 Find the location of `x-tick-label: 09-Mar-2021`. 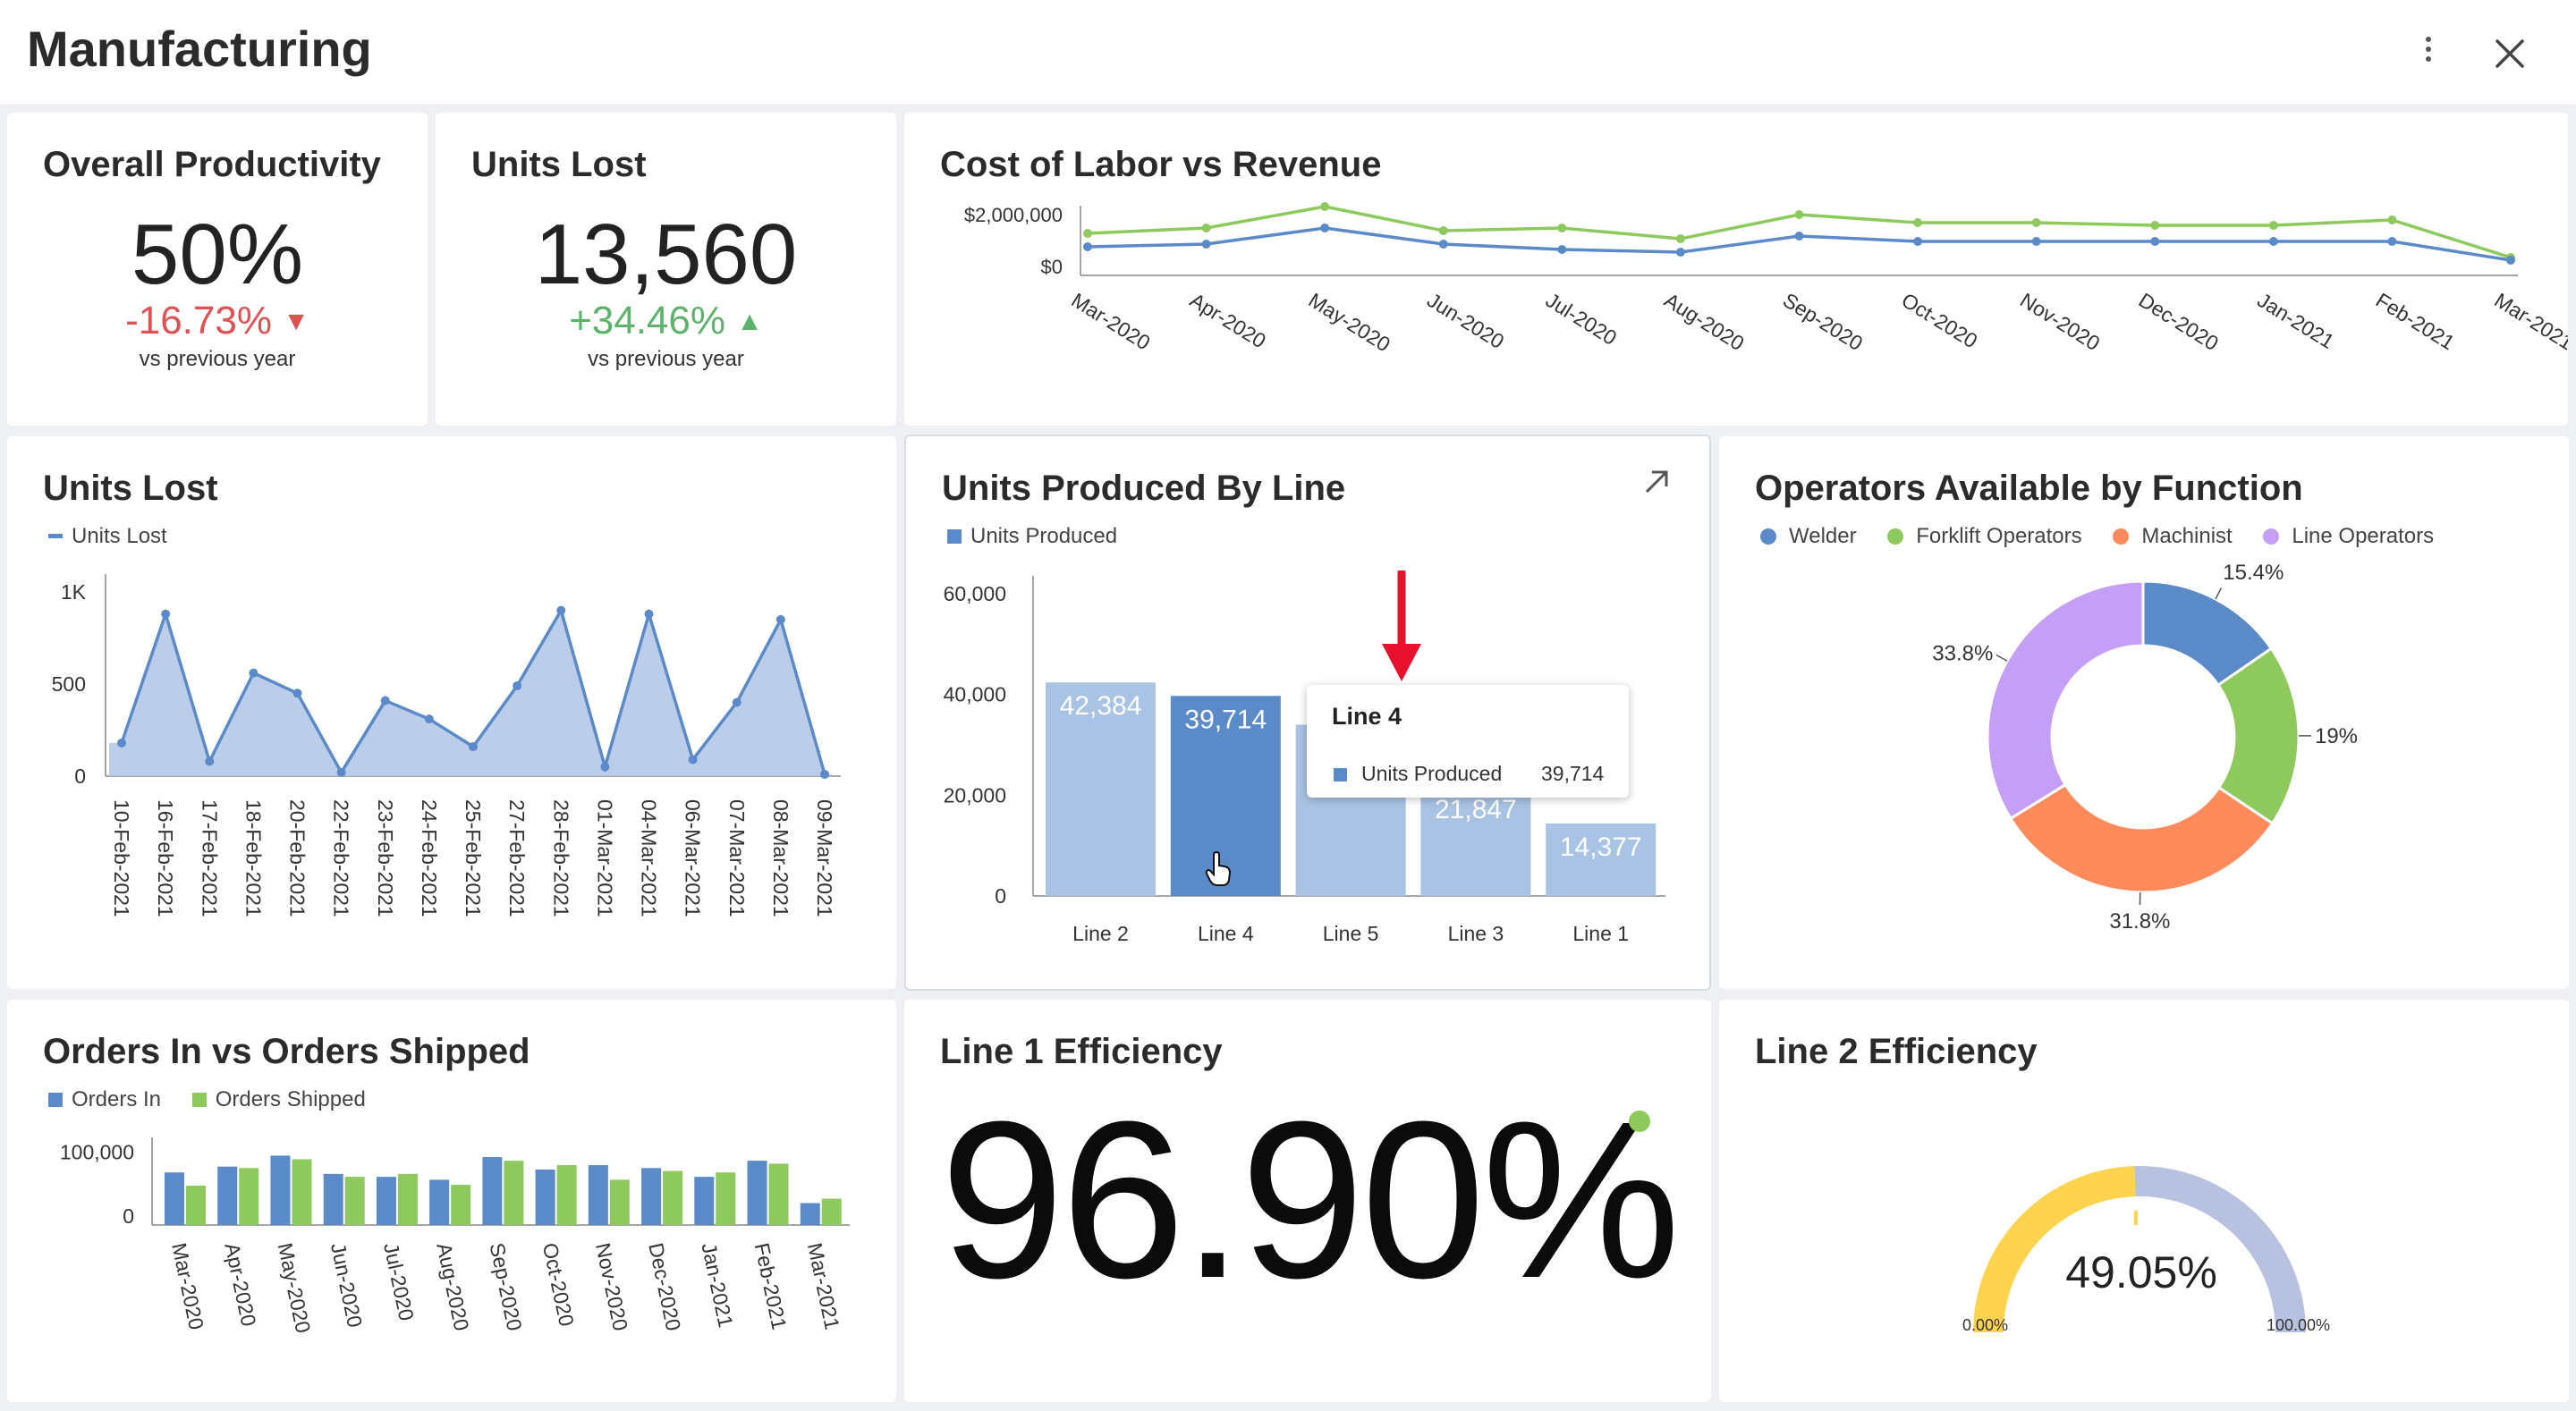

x-tick-label: 09-Mar-2021 is located at coordinates (824, 858).